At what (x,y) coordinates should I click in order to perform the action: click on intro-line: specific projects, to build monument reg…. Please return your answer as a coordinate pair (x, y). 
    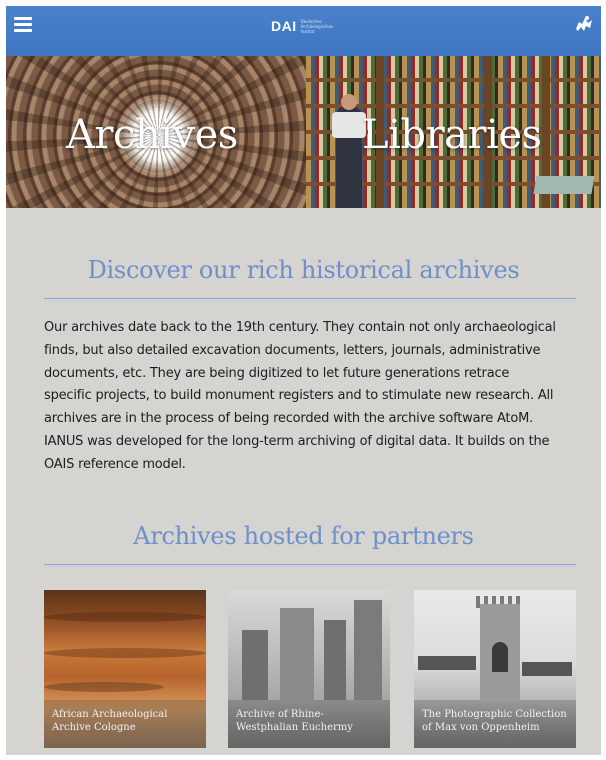
    Looking at the image, I should click on (299, 396).